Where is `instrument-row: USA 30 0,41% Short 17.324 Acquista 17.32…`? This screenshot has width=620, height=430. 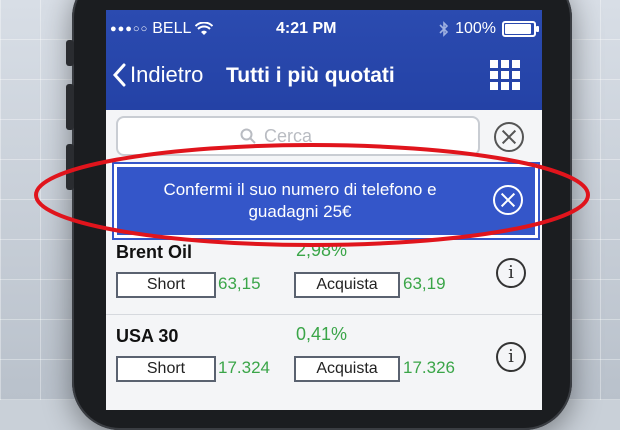 instrument-row: USA 30 0,41% Short 17.324 Acquista 17.32… is located at coordinates (324, 361).